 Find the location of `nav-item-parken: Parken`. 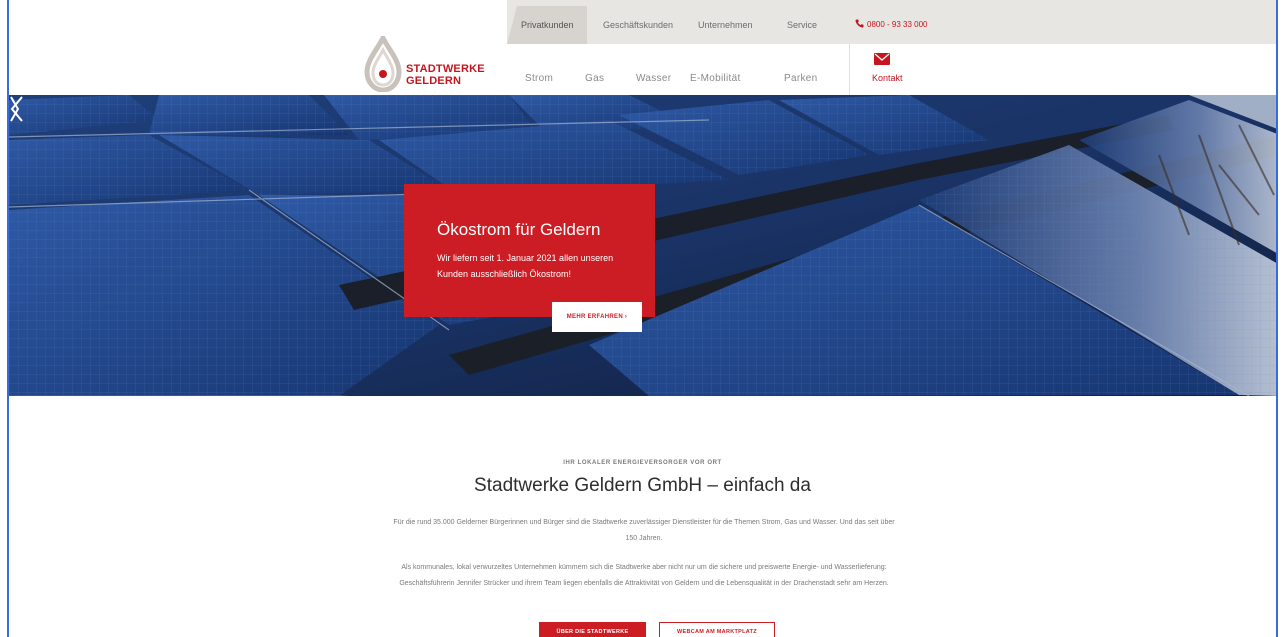

nav-item-parken: Parken is located at coordinates (801, 78).